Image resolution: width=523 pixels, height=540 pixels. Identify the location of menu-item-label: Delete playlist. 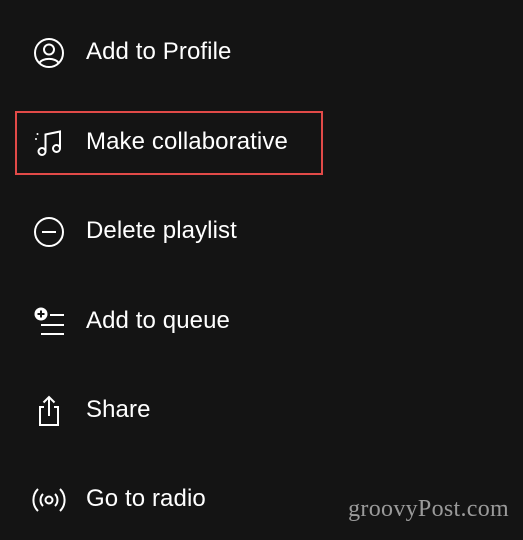
(161, 230).